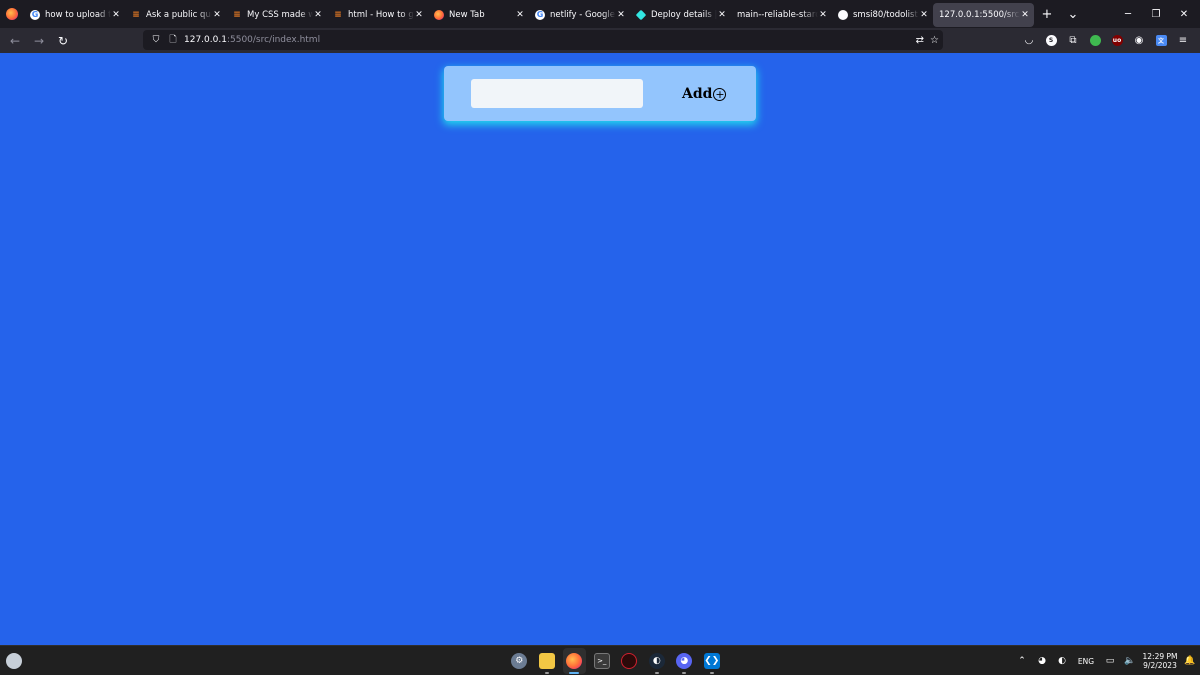 The width and height of the screenshot is (1200, 675). I want to click on ublock-origin-icon: uo, so click(1117, 40).